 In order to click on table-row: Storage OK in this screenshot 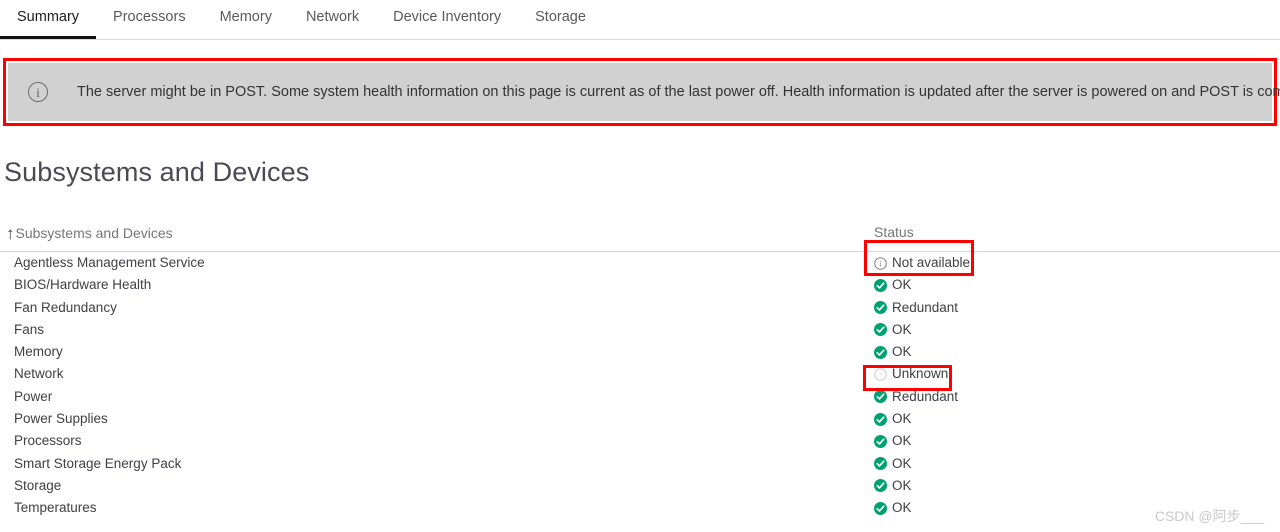, I will do `click(640, 486)`.